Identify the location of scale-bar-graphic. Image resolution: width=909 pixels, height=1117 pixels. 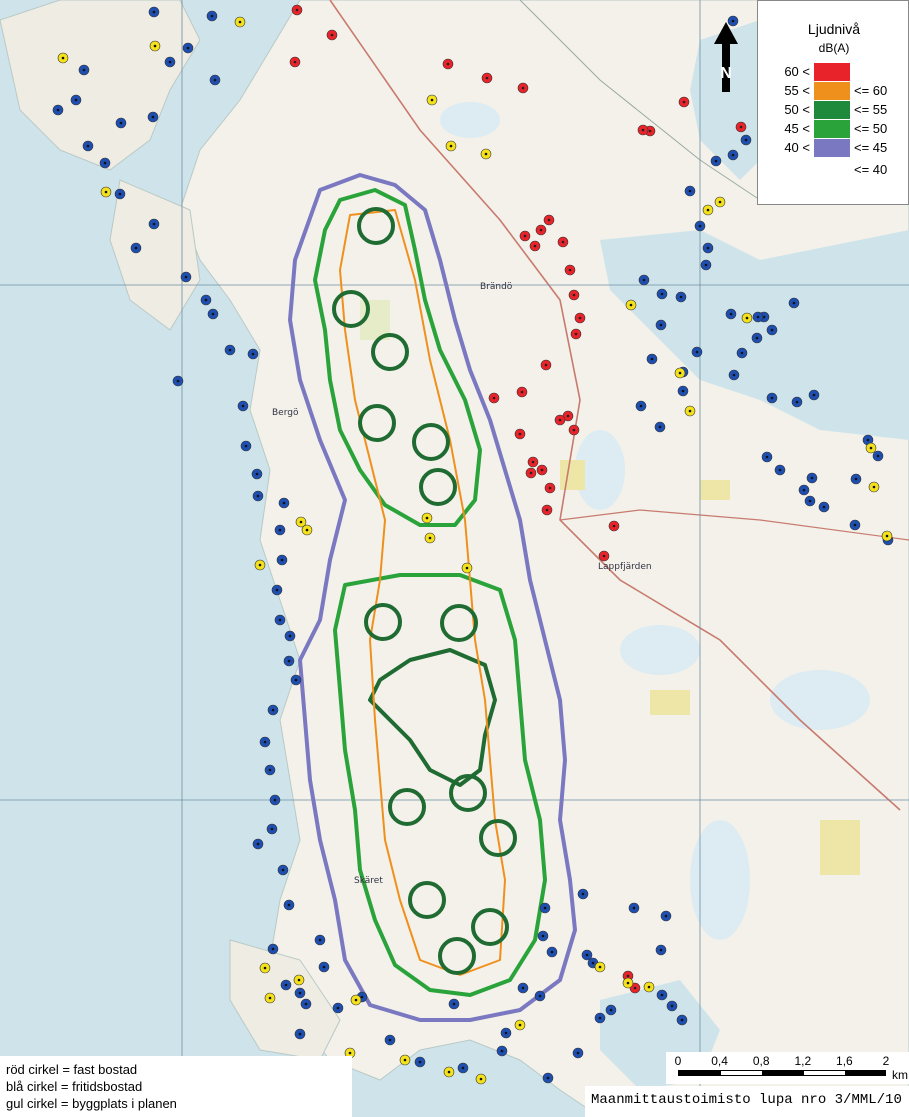
(782, 1073).